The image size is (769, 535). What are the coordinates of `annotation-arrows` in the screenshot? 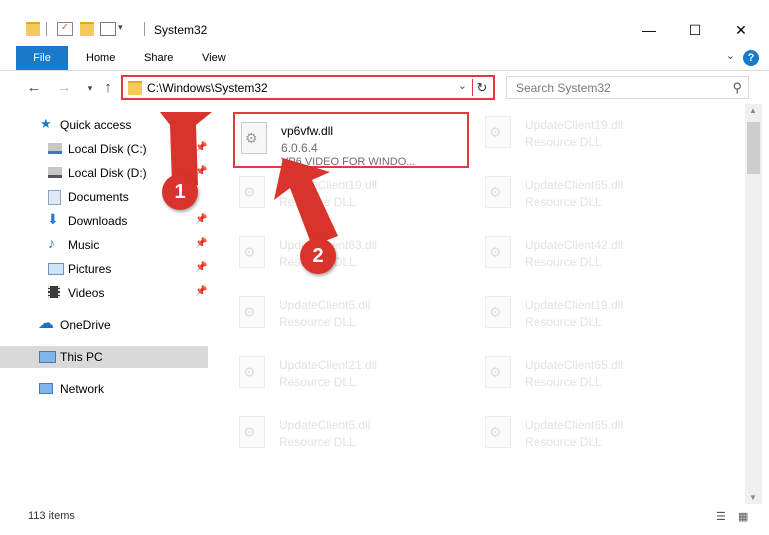 It's located at (249, 179).